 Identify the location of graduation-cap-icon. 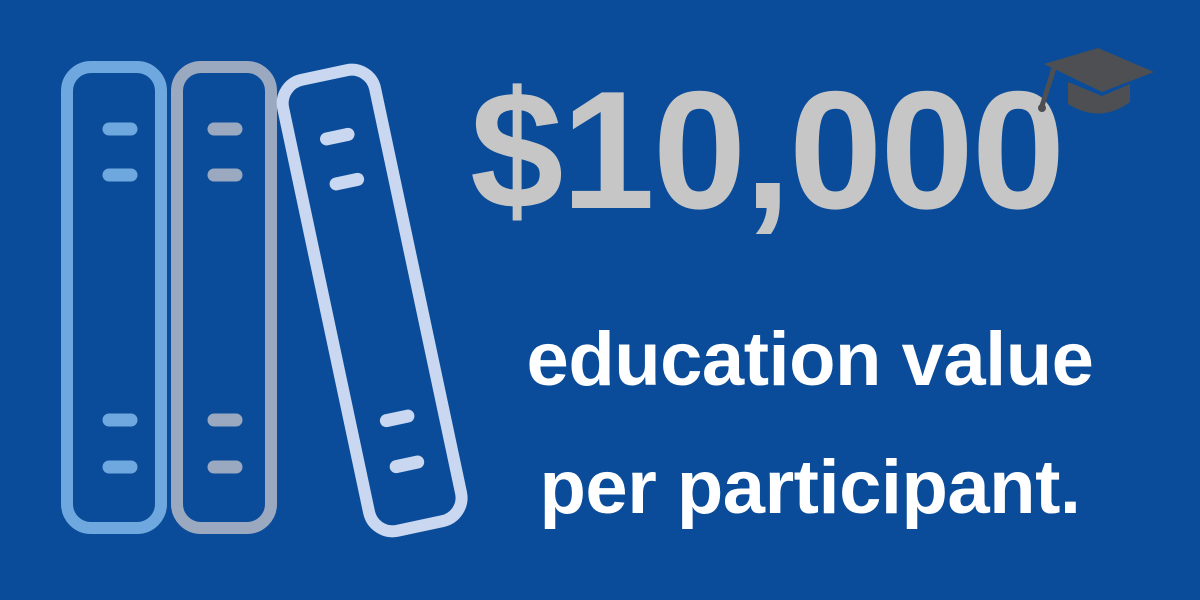
(1096, 81).